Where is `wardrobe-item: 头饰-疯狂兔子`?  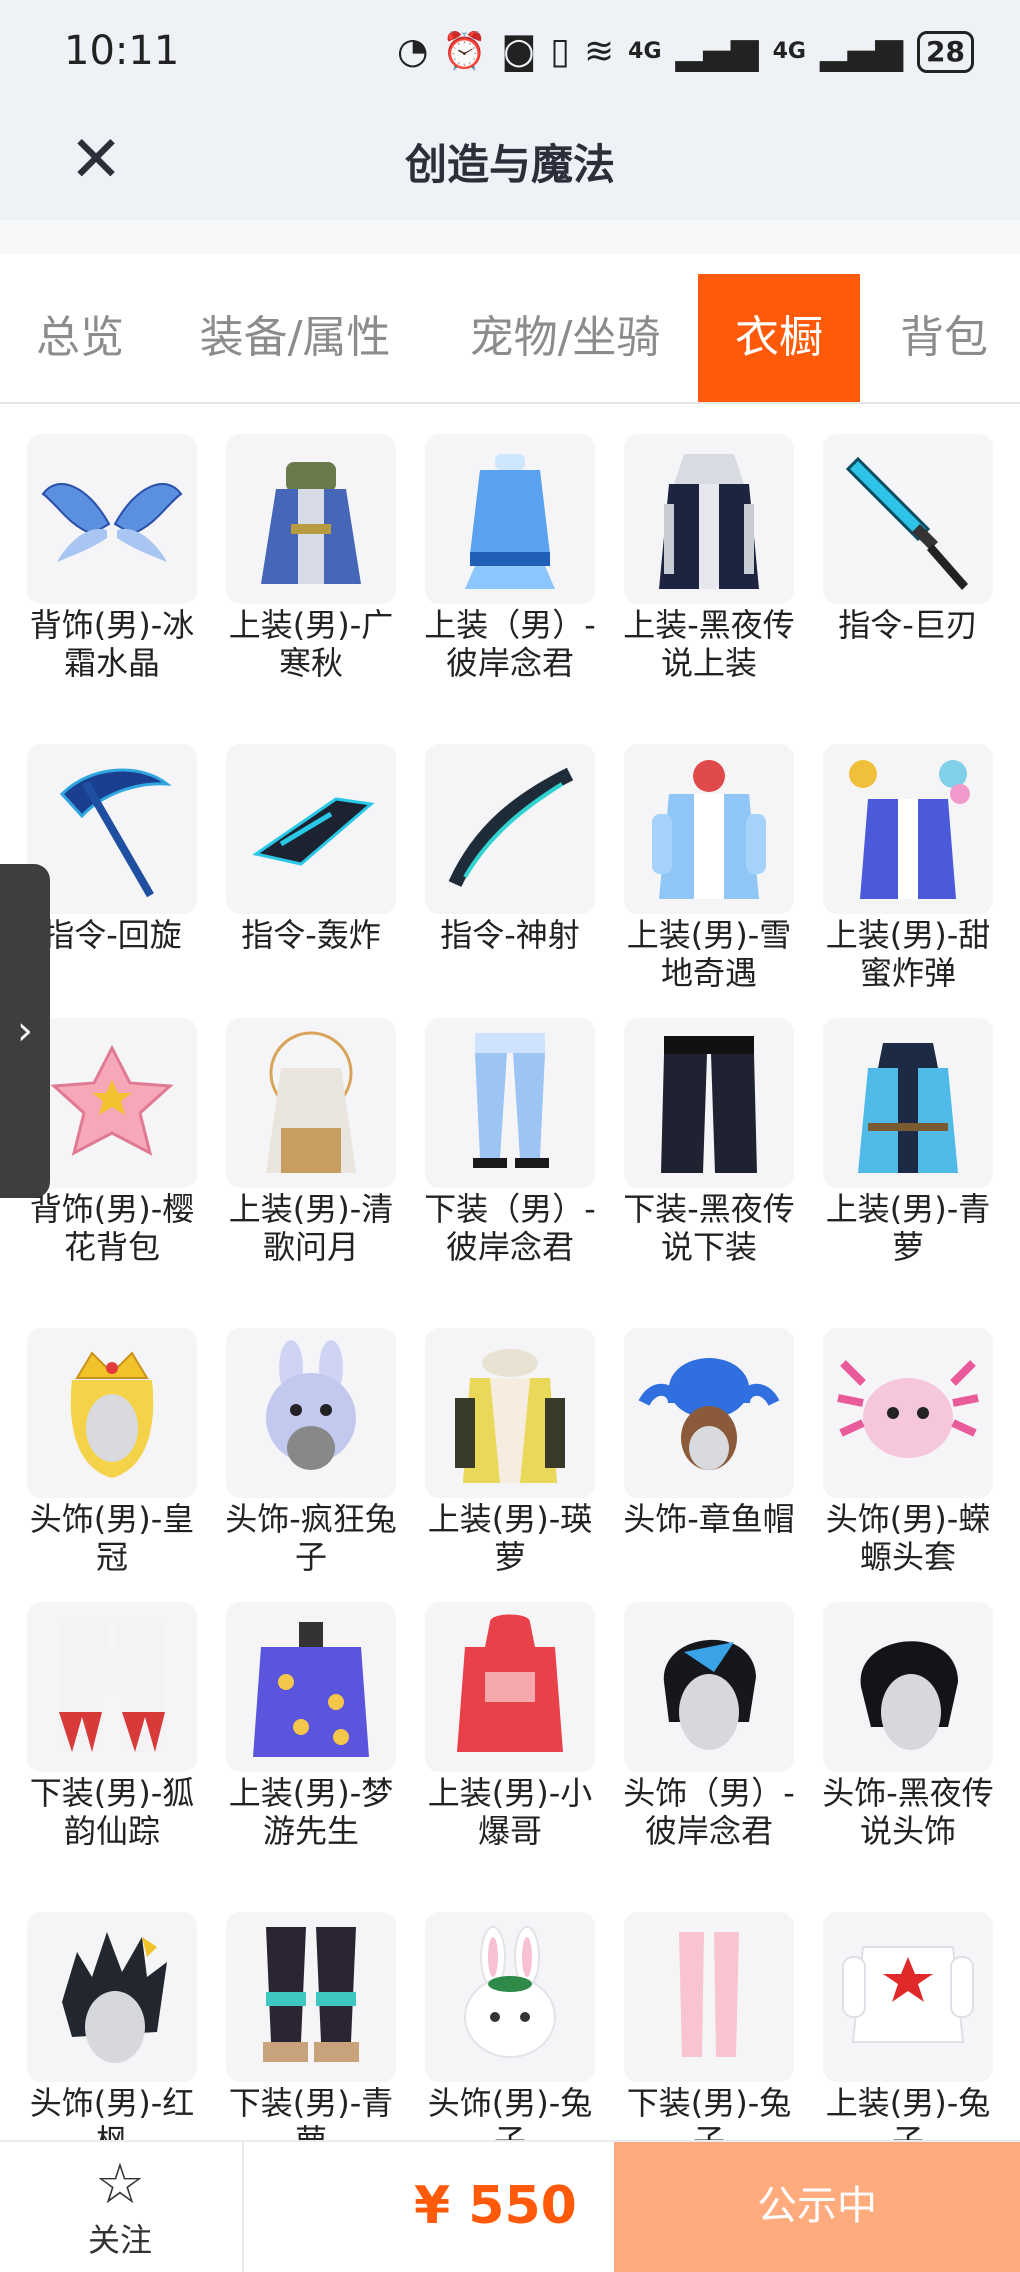
wardrobe-item: 头饰-疯狂兔子 is located at coordinates (311, 1452).